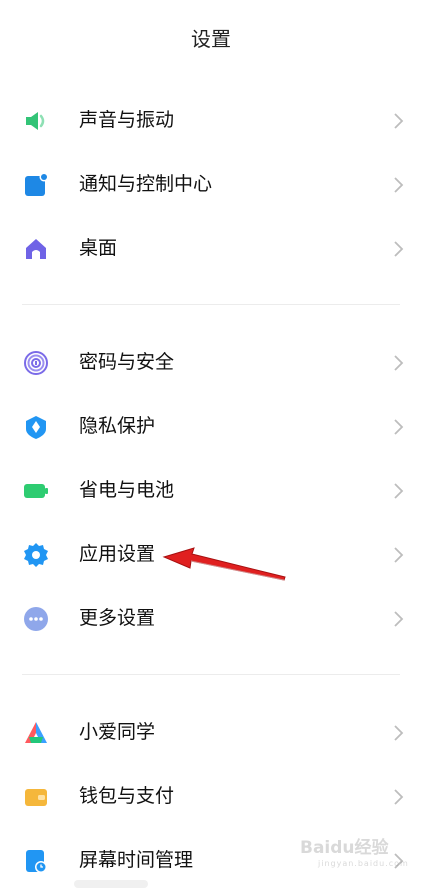 This screenshot has width=422, height=892. What do you see at coordinates (36, 427) in the screenshot?
I see `shield-icon` at bounding box center [36, 427].